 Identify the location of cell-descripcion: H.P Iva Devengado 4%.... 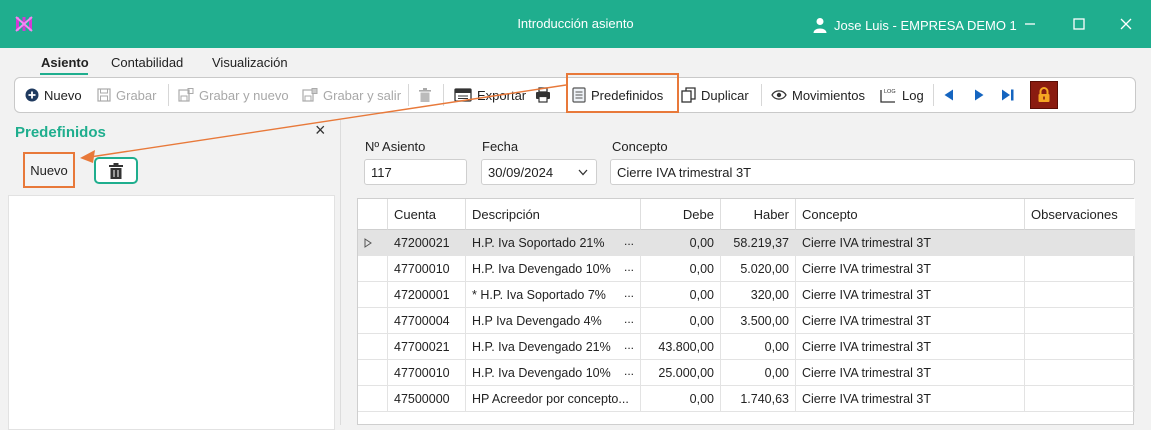
(553, 321).